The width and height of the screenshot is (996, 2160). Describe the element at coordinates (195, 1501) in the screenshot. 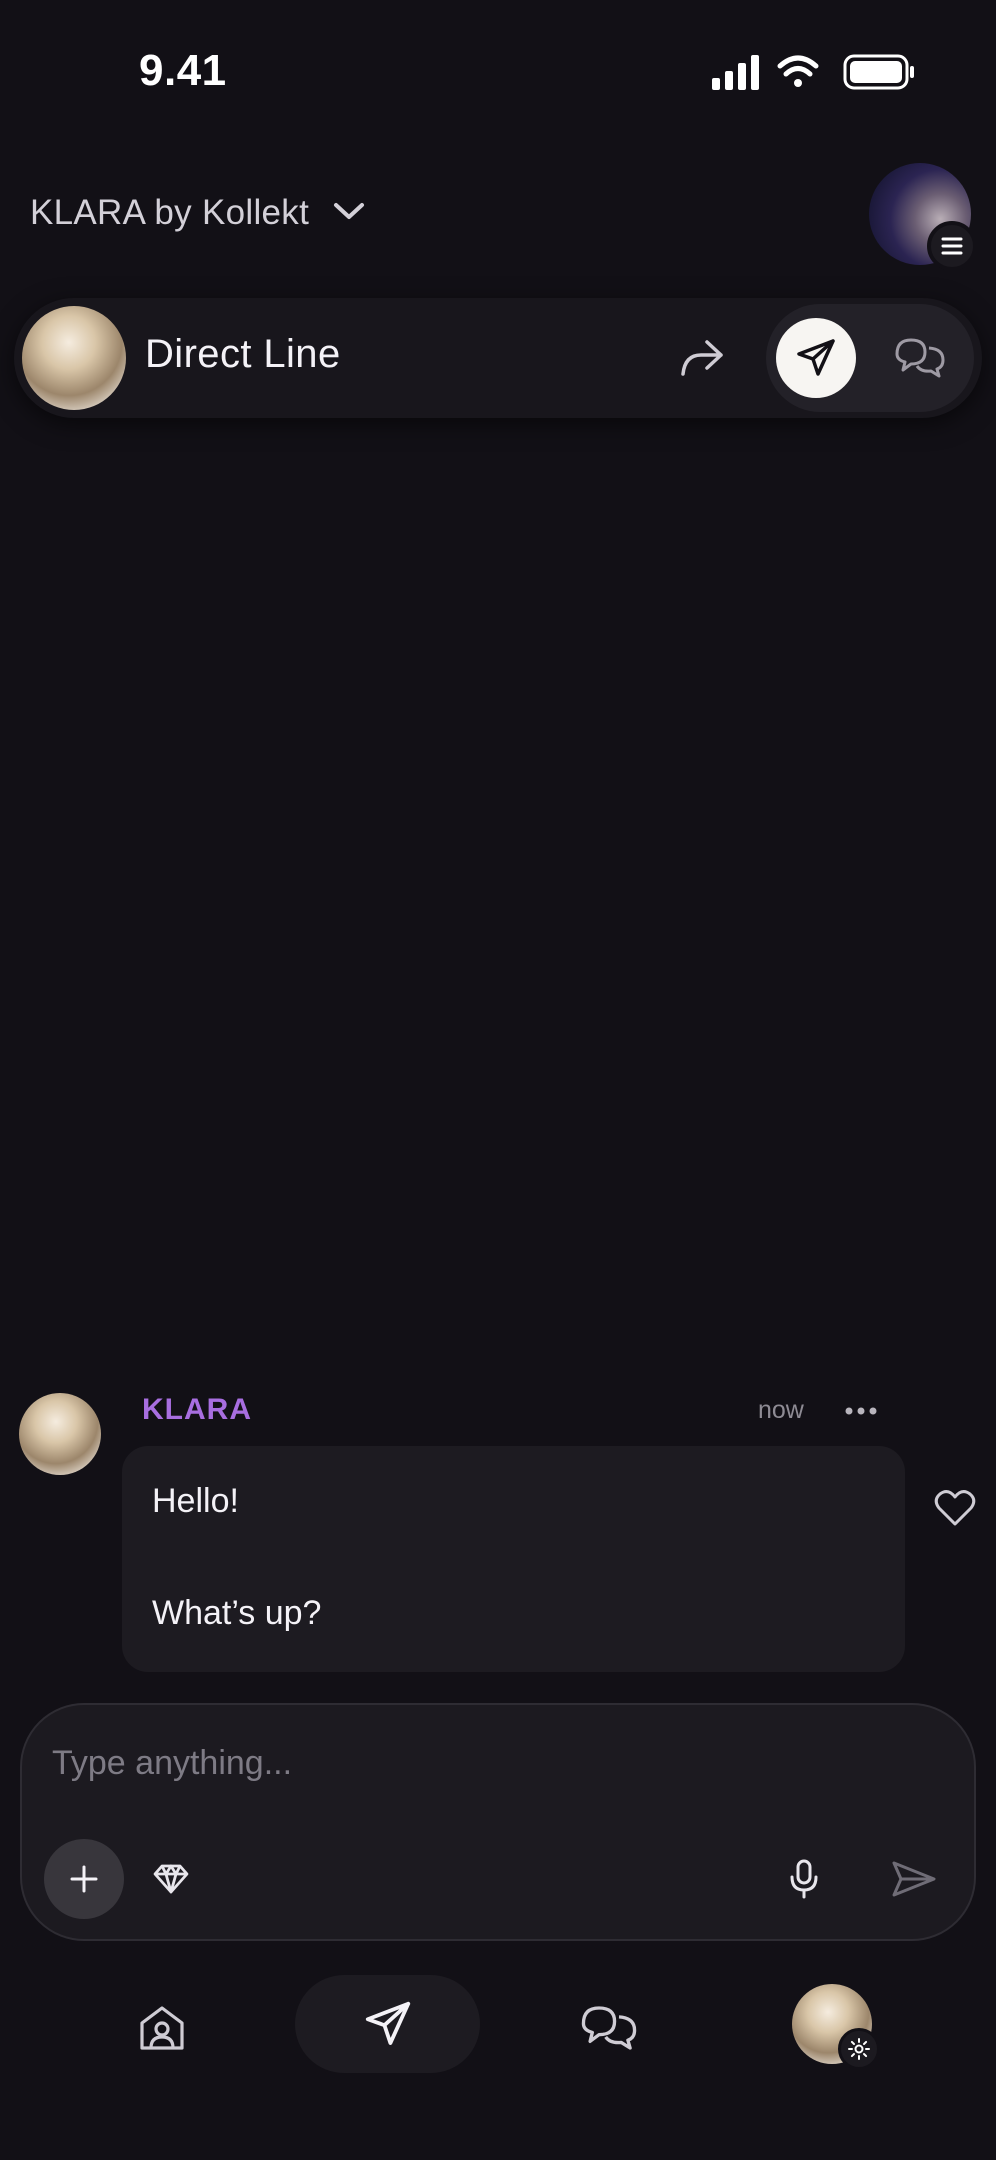

I see `message-text: Hello!` at that location.